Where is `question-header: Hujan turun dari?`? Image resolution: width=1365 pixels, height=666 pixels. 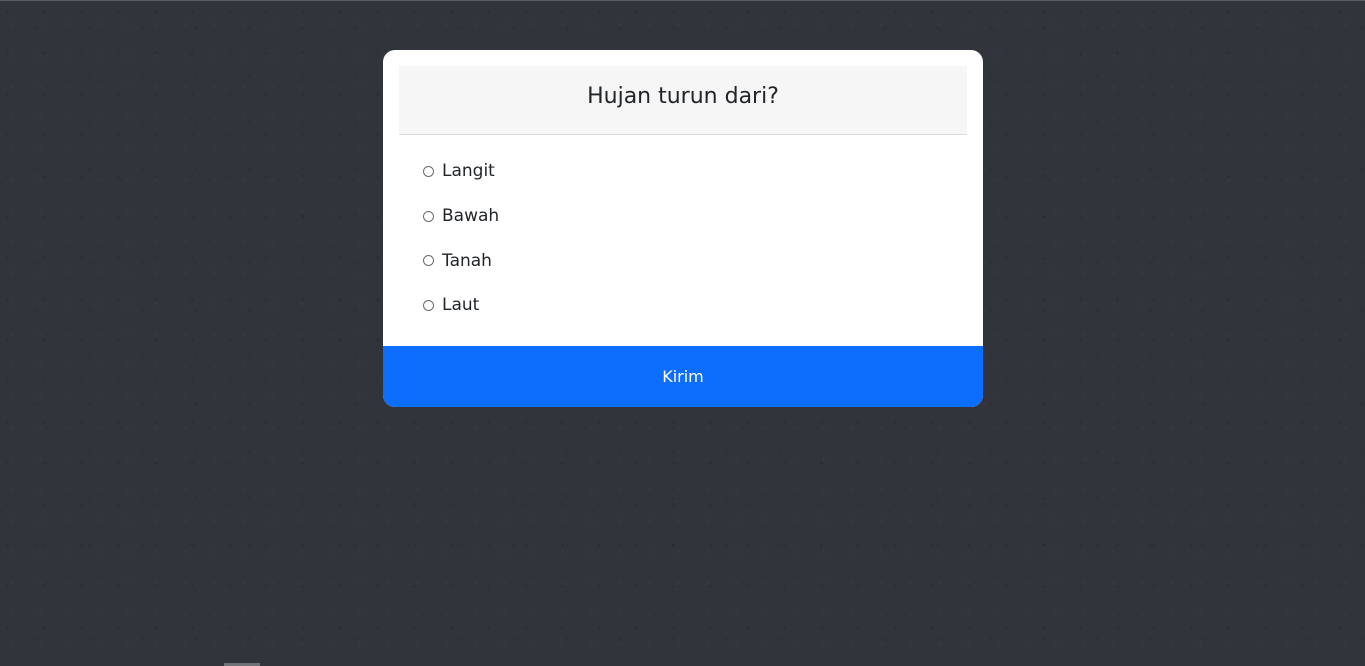 question-header: Hujan turun dari? is located at coordinates (683, 100).